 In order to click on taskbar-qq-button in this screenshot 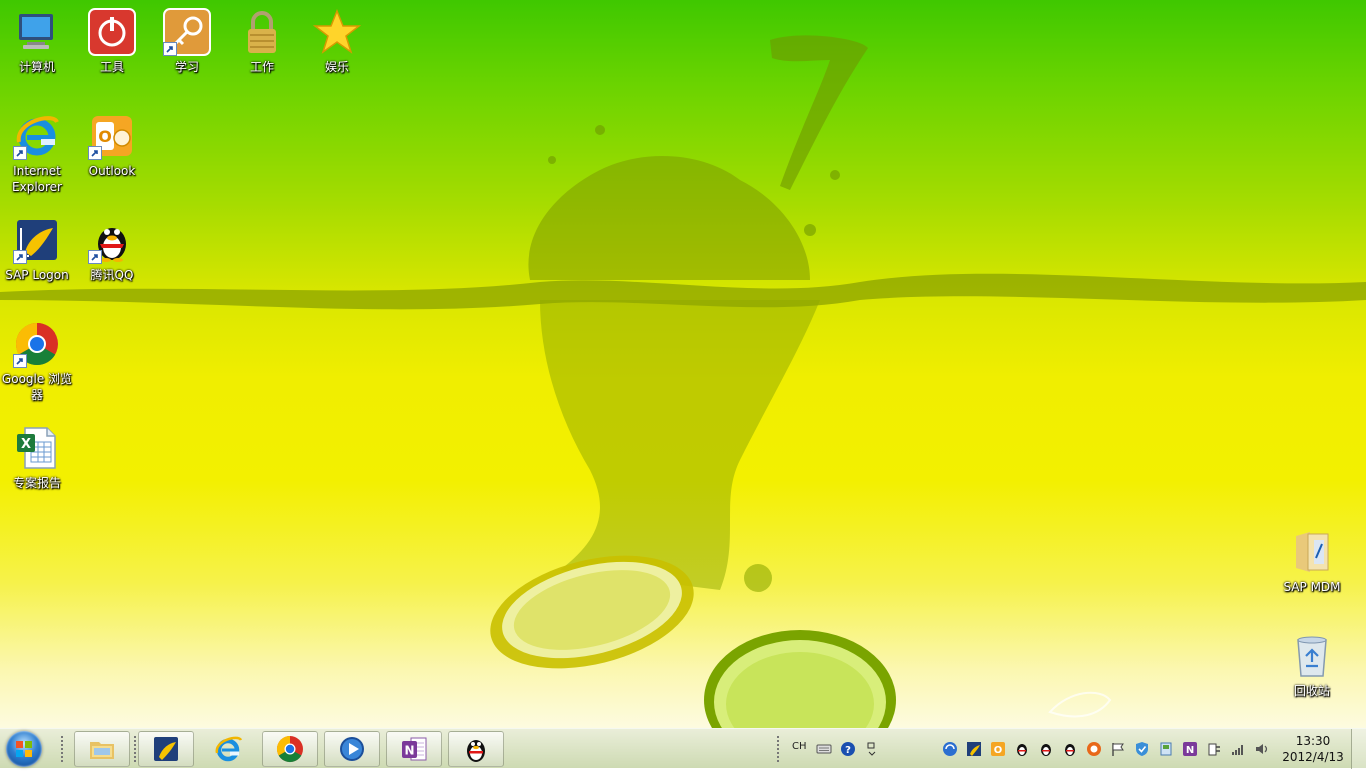, I will do `click(476, 749)`.